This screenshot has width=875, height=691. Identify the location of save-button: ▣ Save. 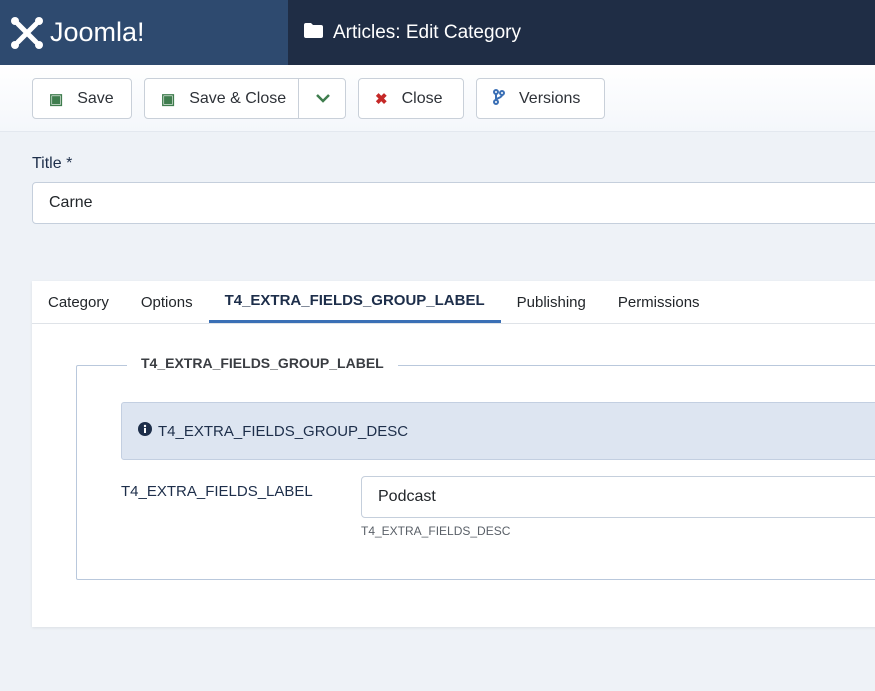
(82, 98).